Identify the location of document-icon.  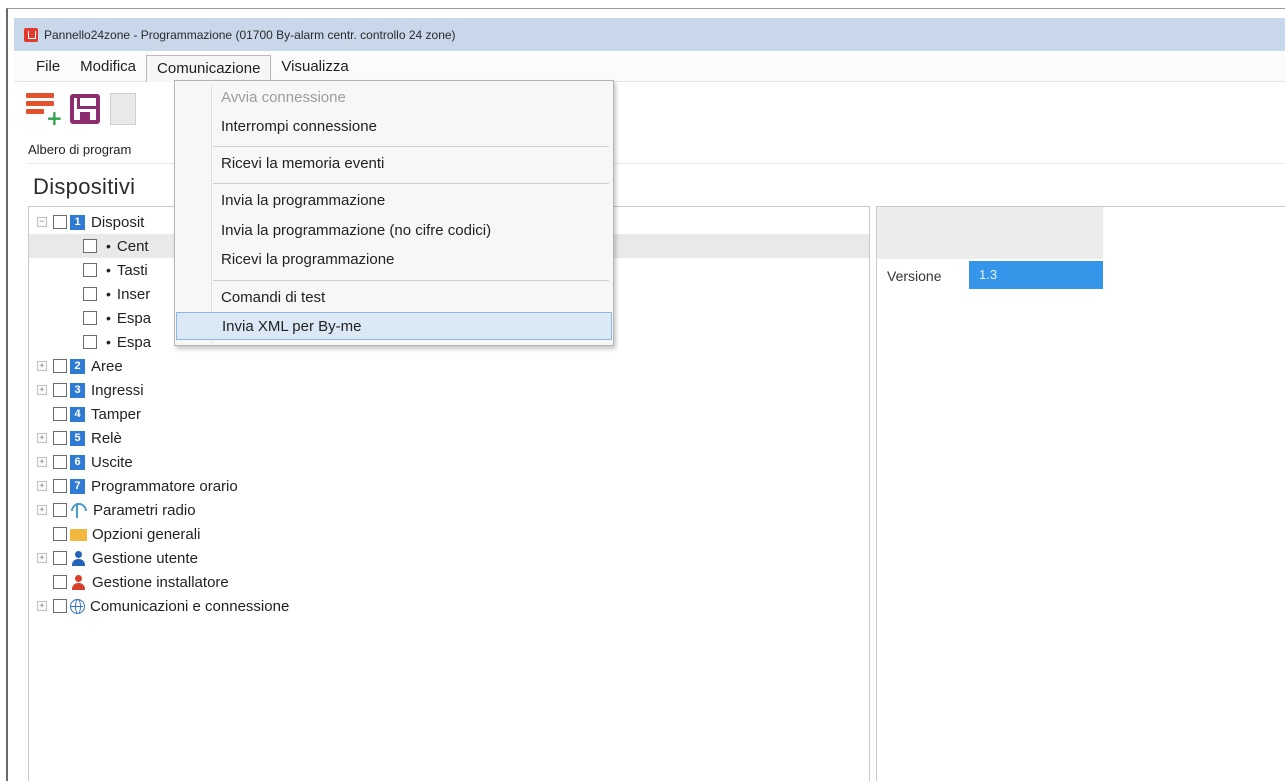
(123, 108).